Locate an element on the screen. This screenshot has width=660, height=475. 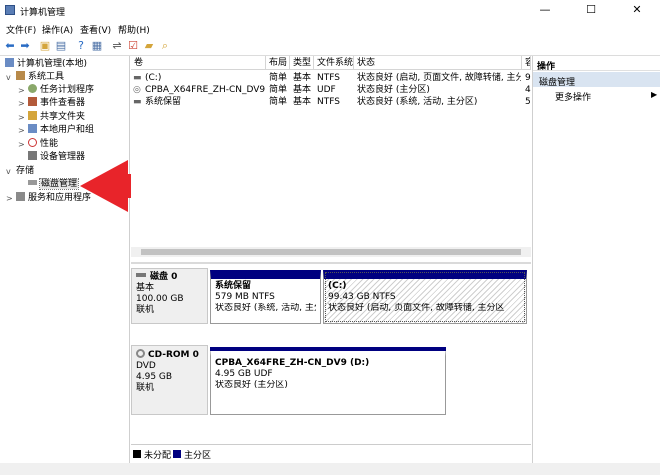
column-layout: 布局 is located at coordinates (278, 63).